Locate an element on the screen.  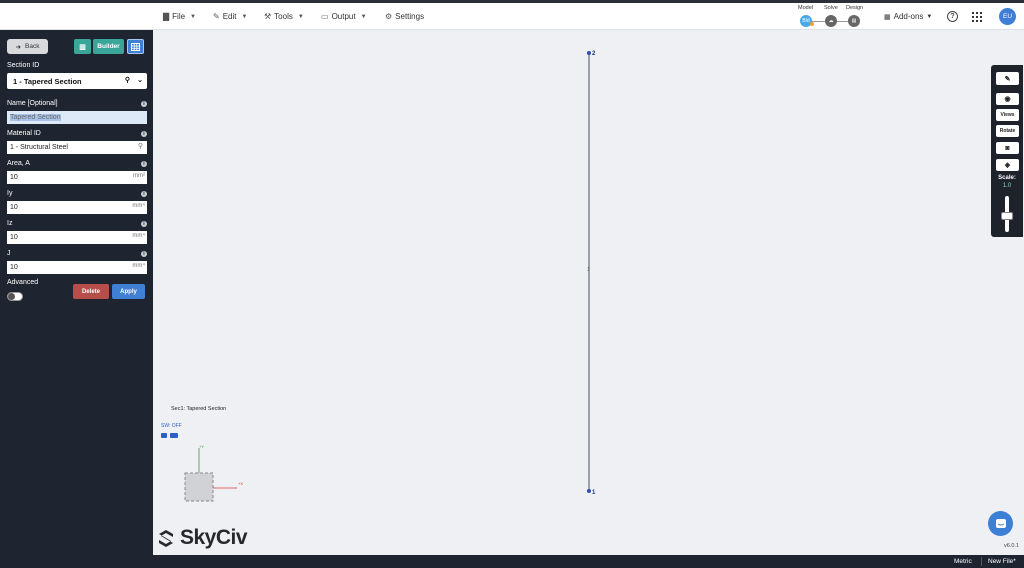
apply-button: Apply is located at coordinates (128, 291).